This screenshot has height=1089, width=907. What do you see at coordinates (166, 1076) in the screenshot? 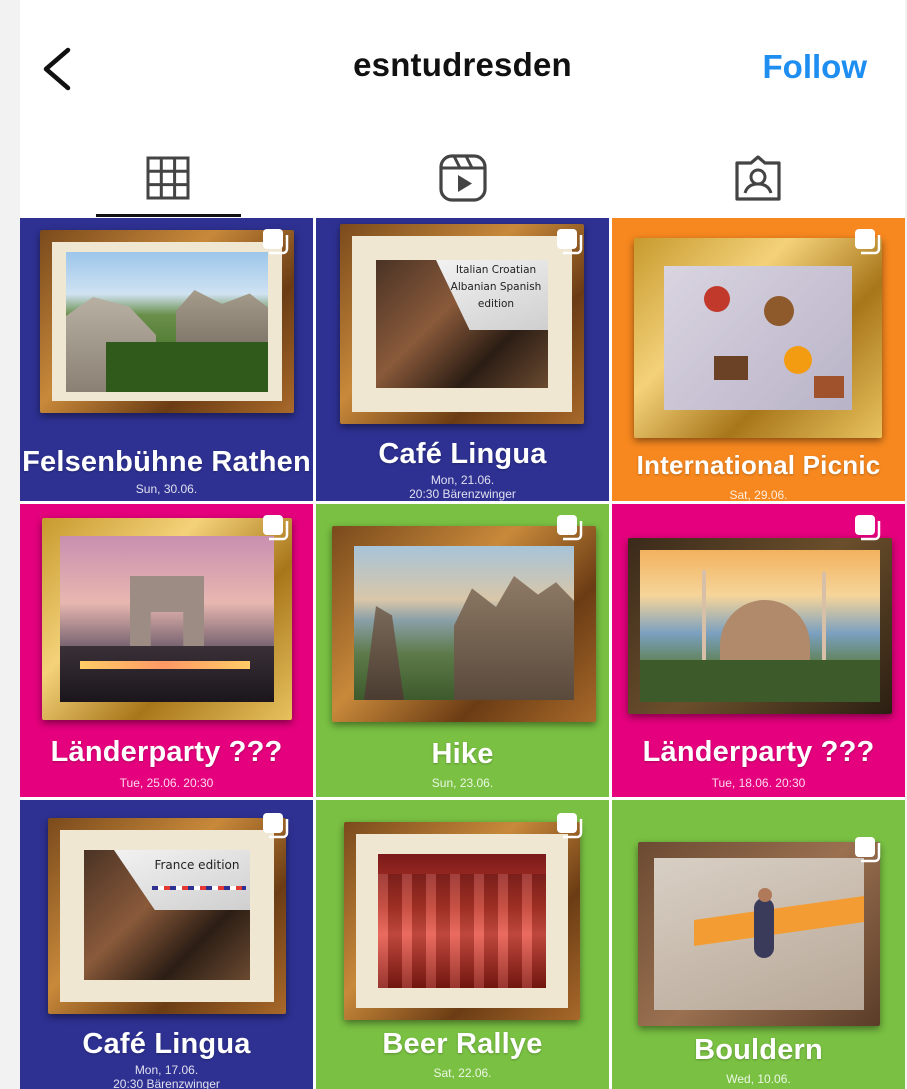
I see `post-date: Mon, 17.06. 20:30 Bärenzwinger` at bounding box center [166, 1076].